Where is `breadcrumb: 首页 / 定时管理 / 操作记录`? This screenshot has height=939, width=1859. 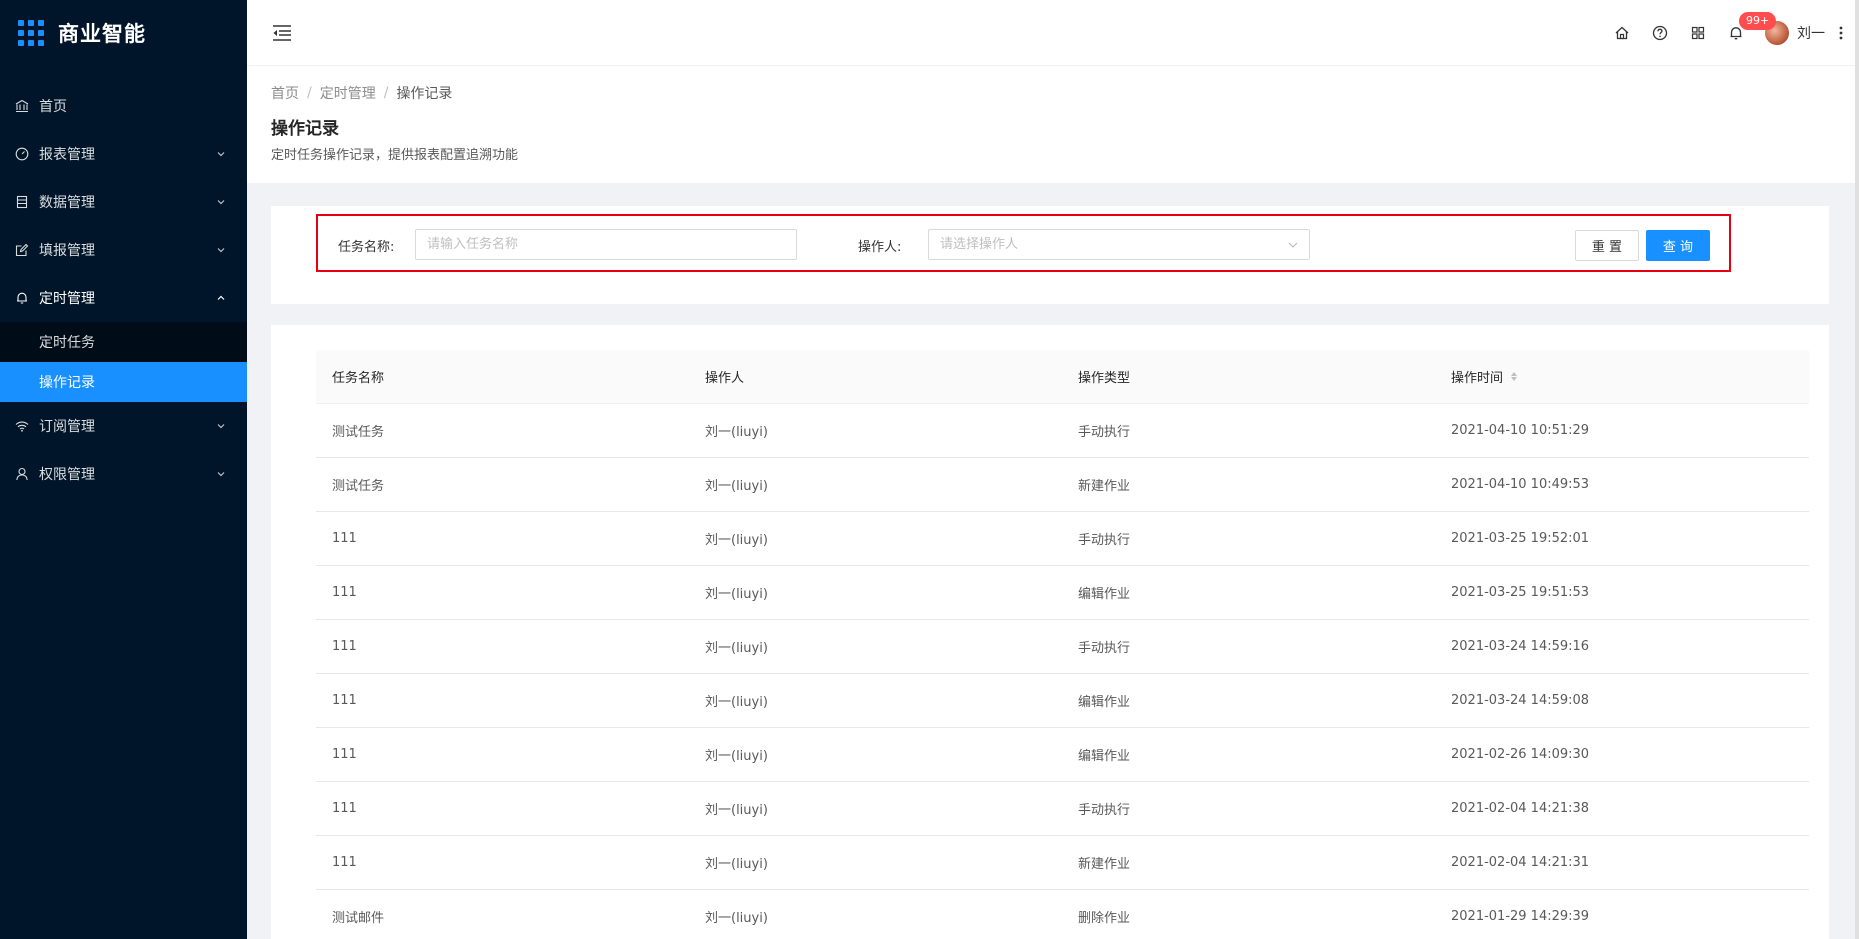 breadcrumb: 首页 / 定时管理 / 操作记录 is located at coordinates (1051, 93).